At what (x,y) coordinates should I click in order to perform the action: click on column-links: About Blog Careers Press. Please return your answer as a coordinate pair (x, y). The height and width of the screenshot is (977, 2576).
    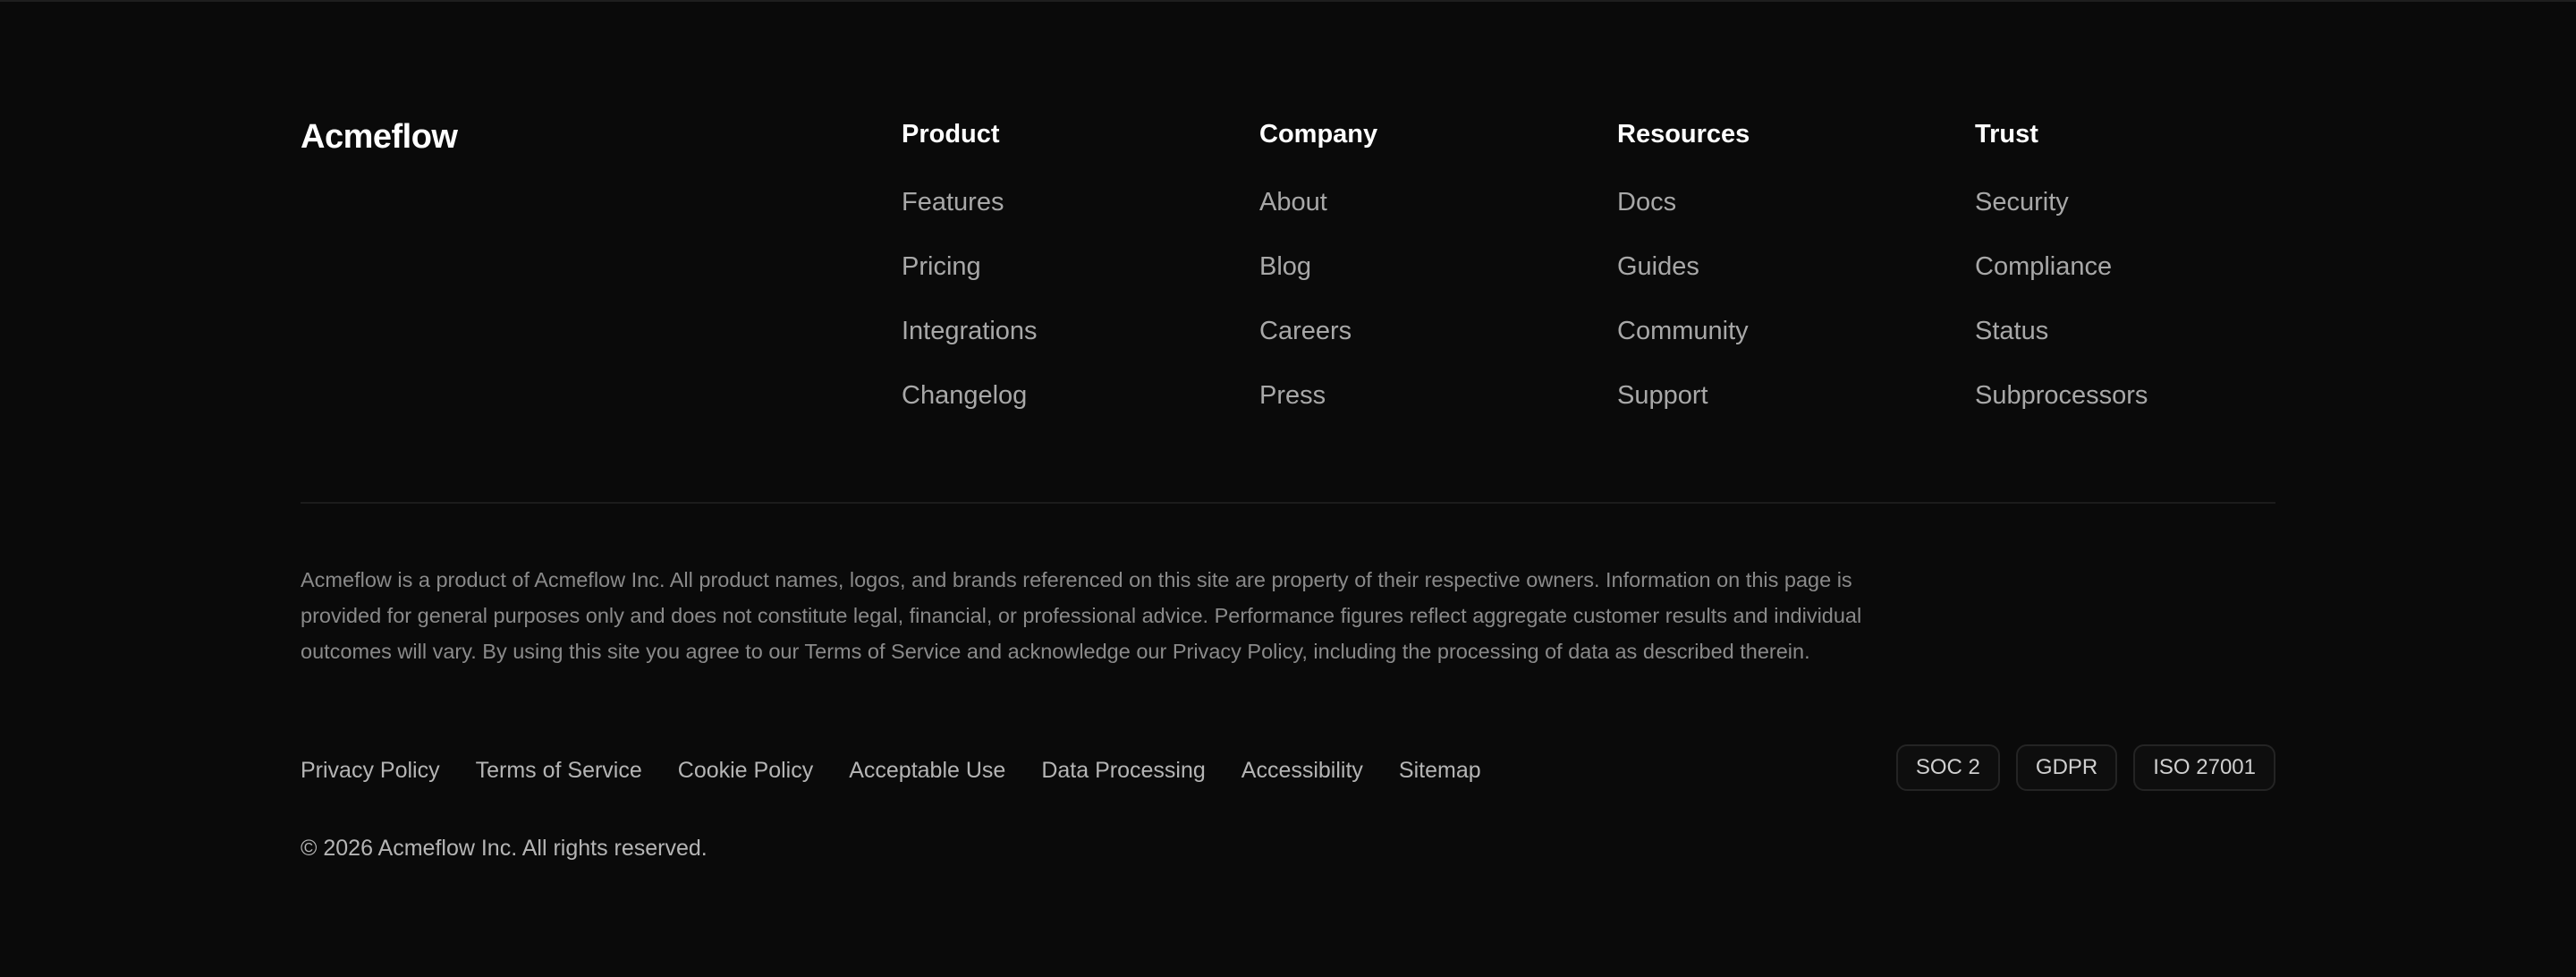
    Looking at the image, I should click on (1318, 315).